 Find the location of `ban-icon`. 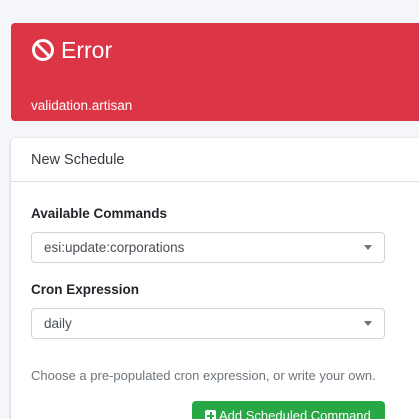

ban-icon is located at coordinates (43, 50).